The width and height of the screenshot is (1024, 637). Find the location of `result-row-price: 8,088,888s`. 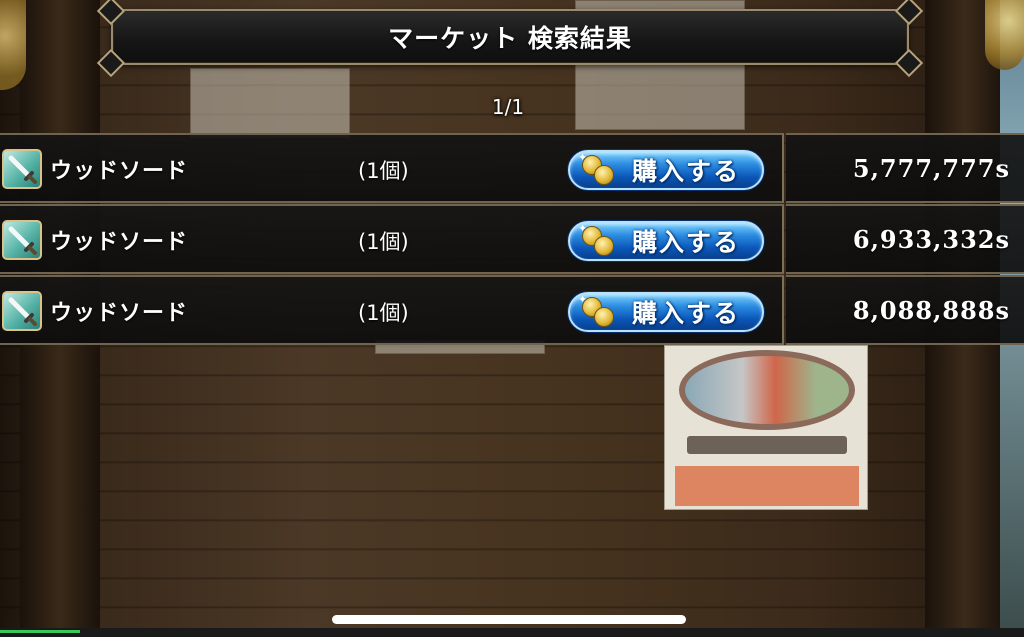

result-row-price: 8,088,888s is located at coordinates (905, 310).